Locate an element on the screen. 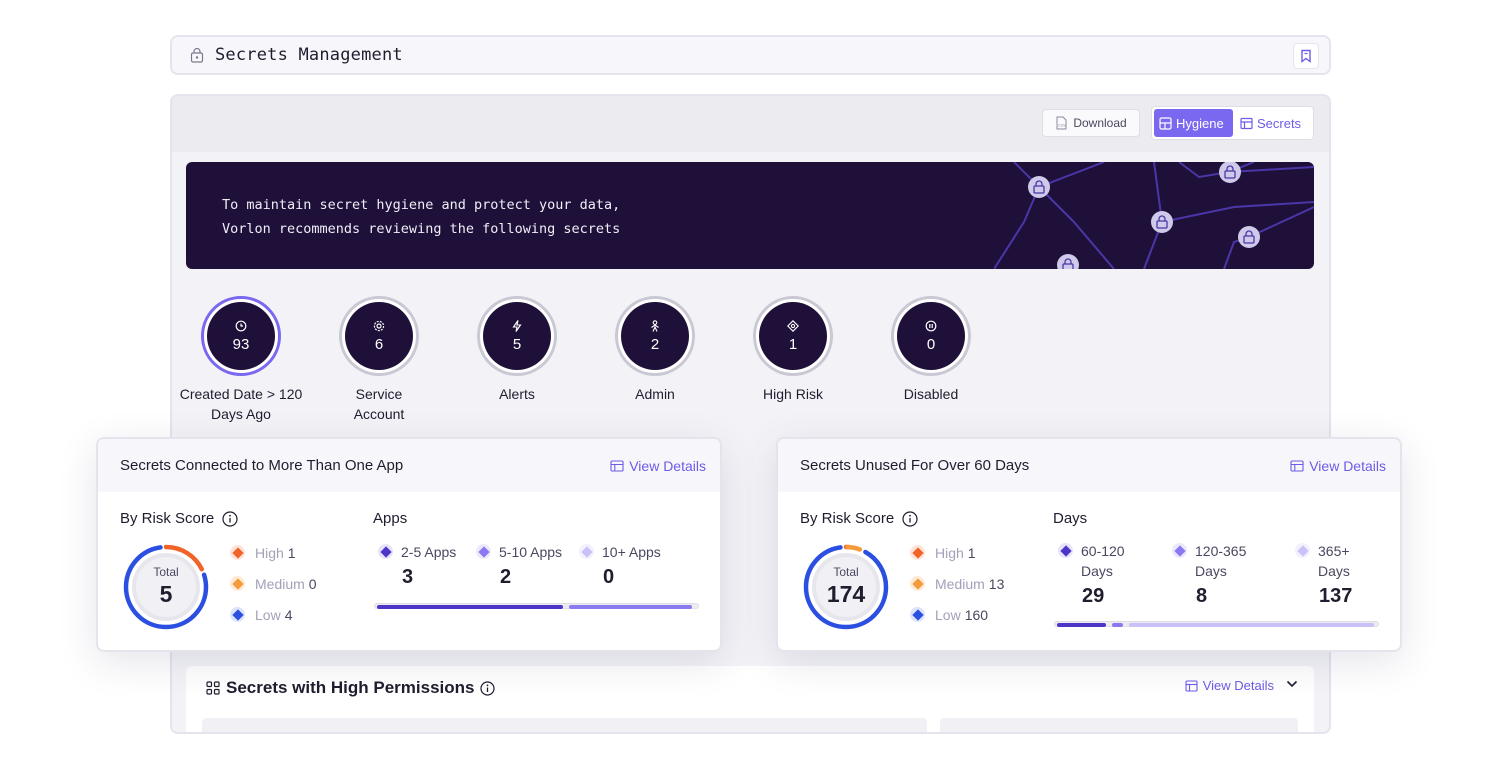  permissions-panel-right is located at coordinates (1119, 725).